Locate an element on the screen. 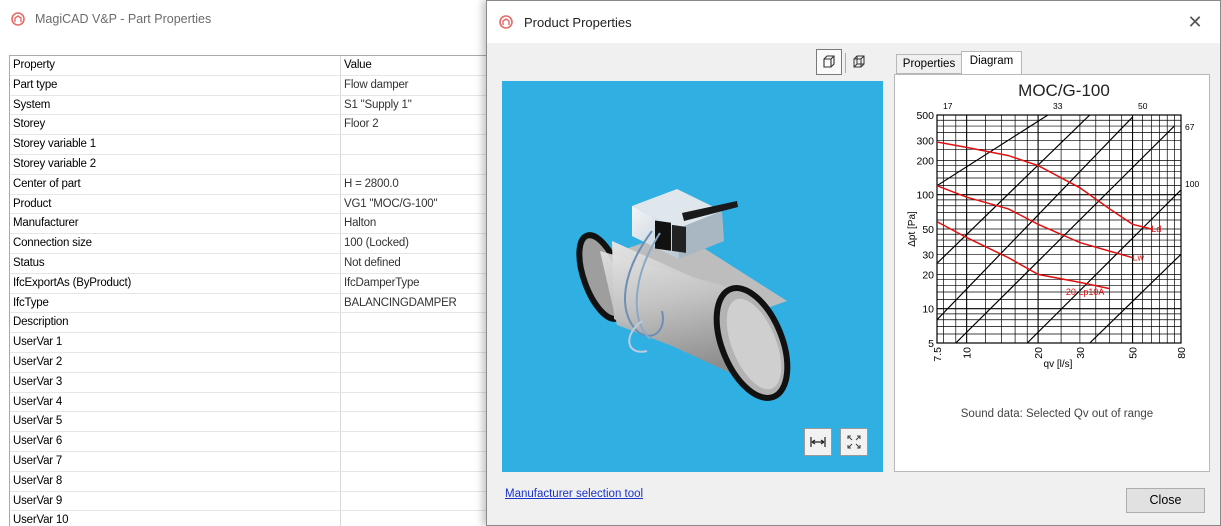  table-row: Center of part H = 2800.0 is located at coordinates (248, 184).